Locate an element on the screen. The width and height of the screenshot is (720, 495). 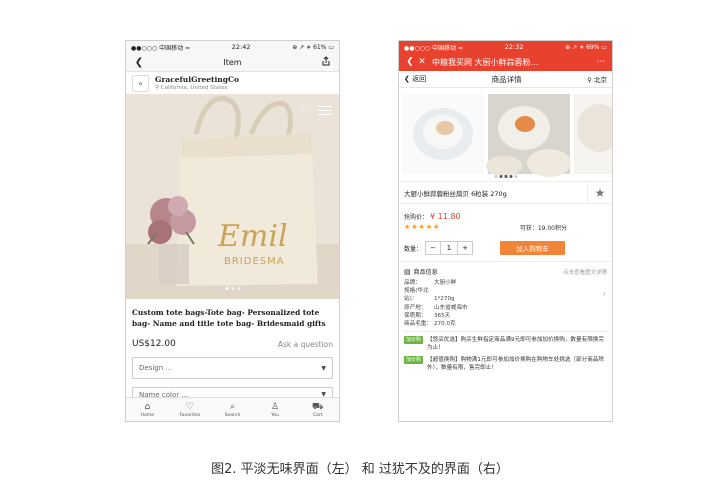
share-icon is located at coordinates (326, 62).